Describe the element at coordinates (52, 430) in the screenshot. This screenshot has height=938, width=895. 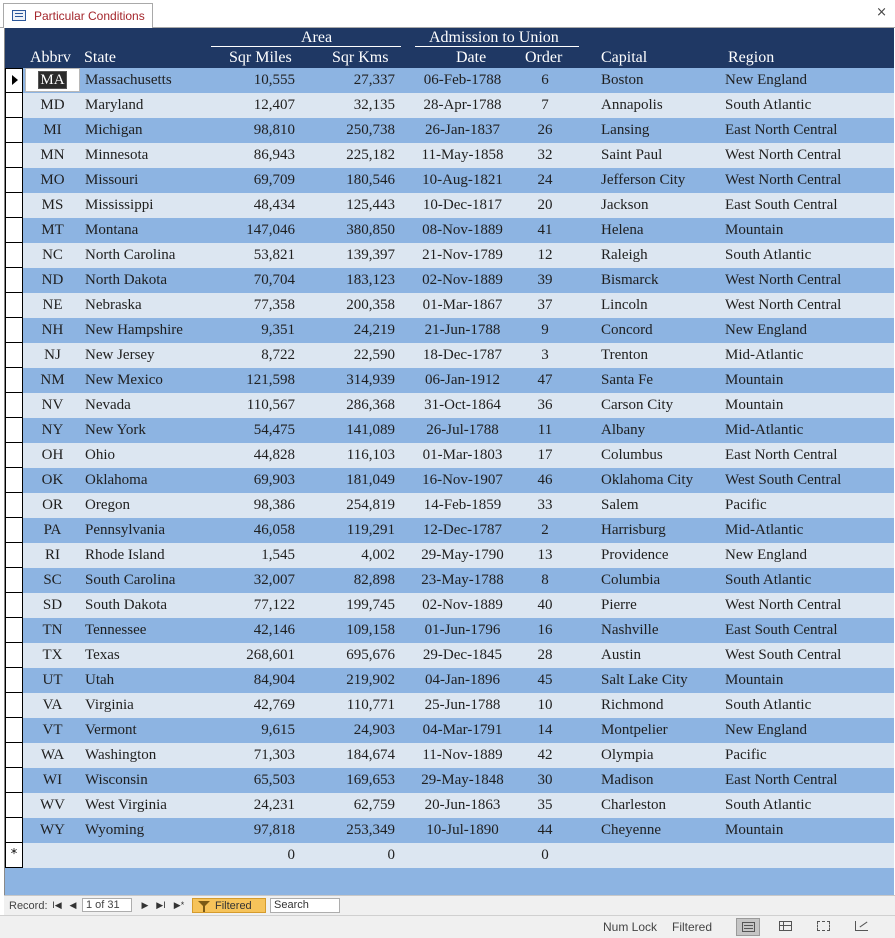
I see `field-abbr: NY` at that location.